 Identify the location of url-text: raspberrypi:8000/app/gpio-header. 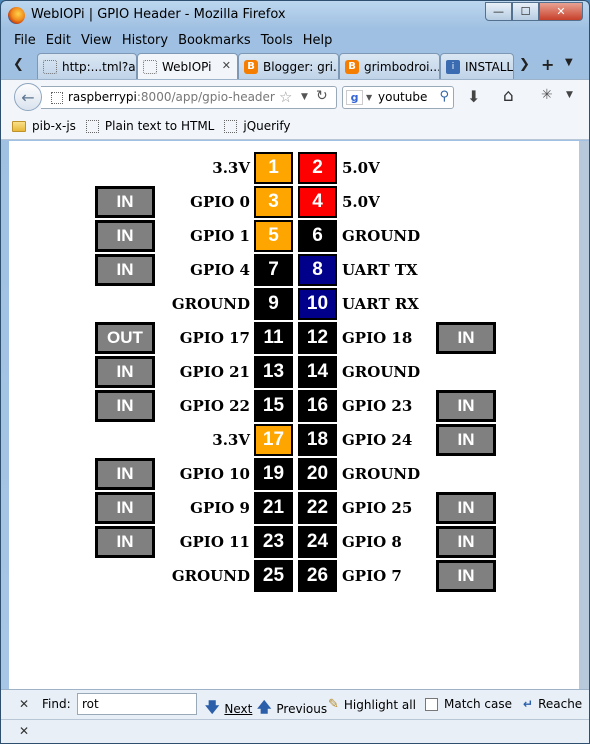
(171, 97).